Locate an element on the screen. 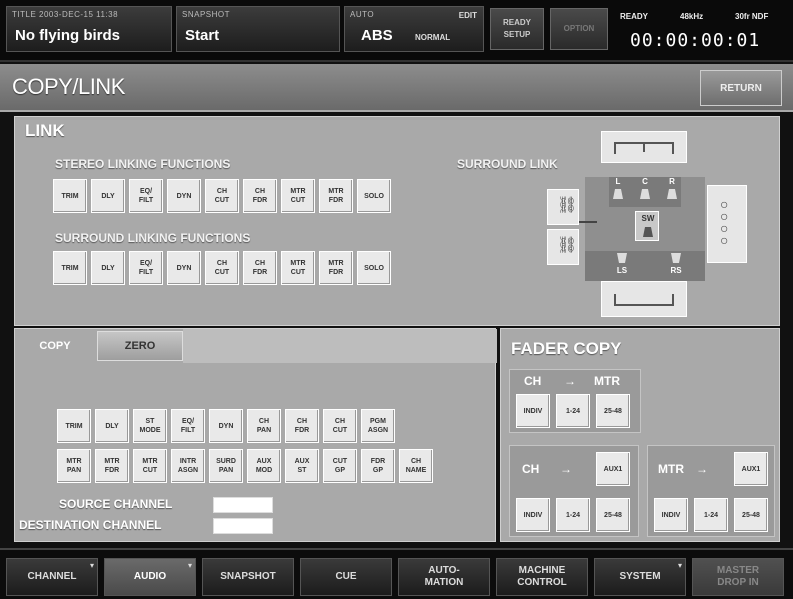 The image size is (793, 599). tab-copy: COPY is located at coordinates (55, 346).